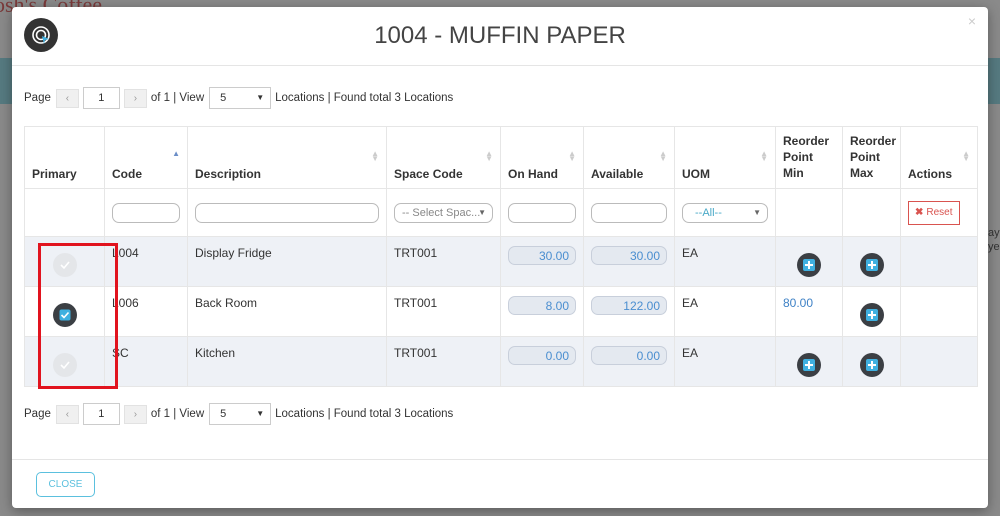 The image size is (1000, 516). Describe the element at coordinates (798, 303) in the screenshot. I see `reorder-min-value: 80.00` at that location.